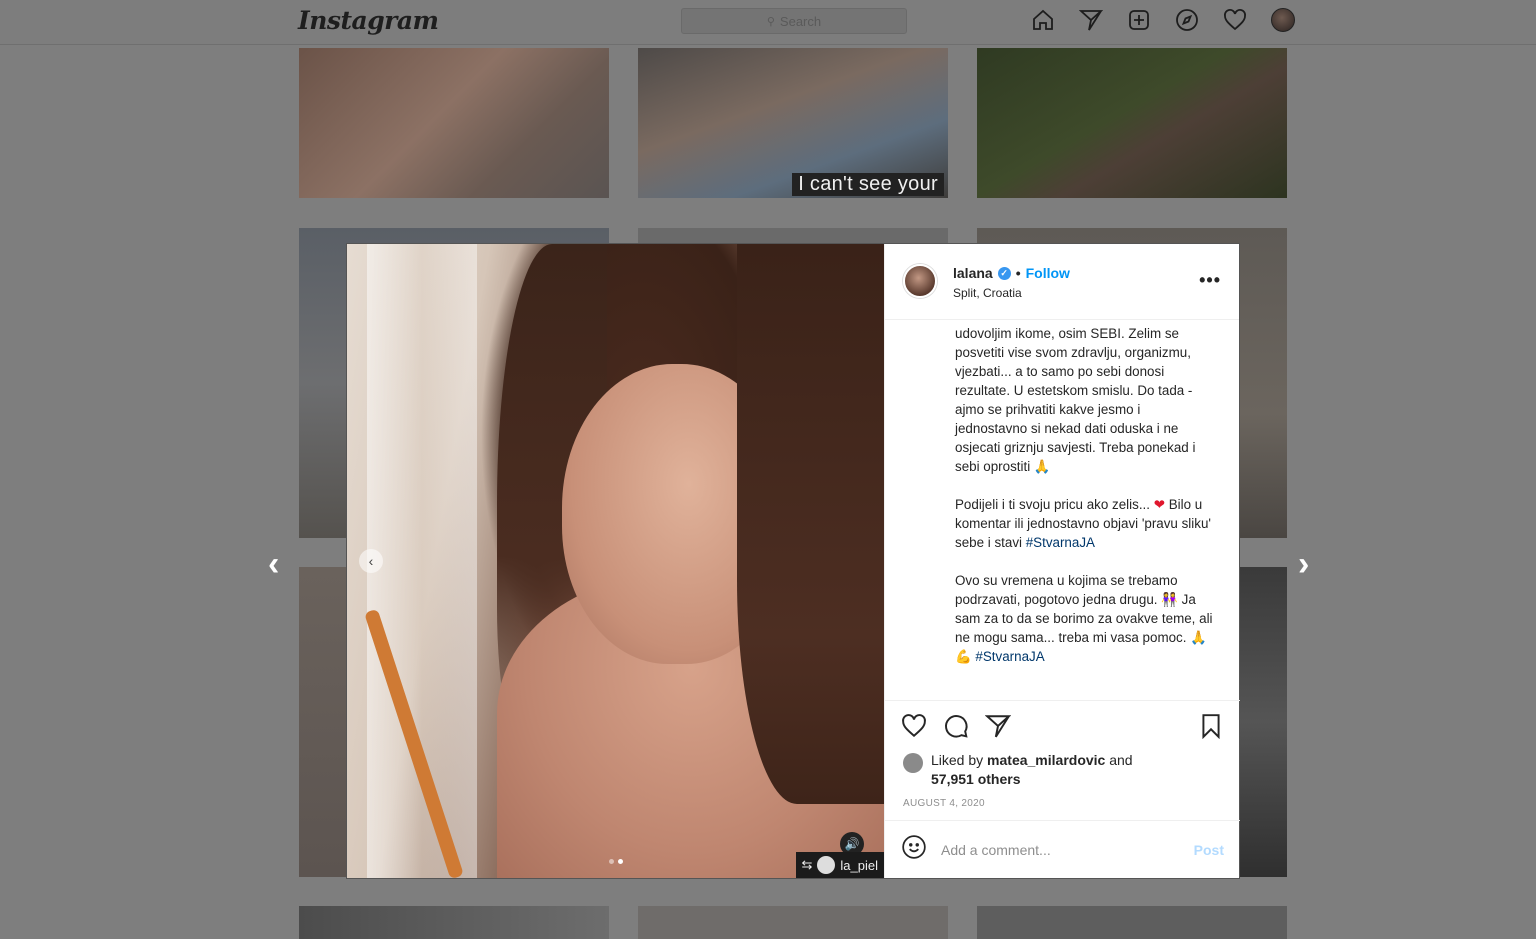 This screenshot has width=1536, height=939. Describe the element at coordinates (1139, 20) in the screenshot. I see `new-post-icon` at that location.